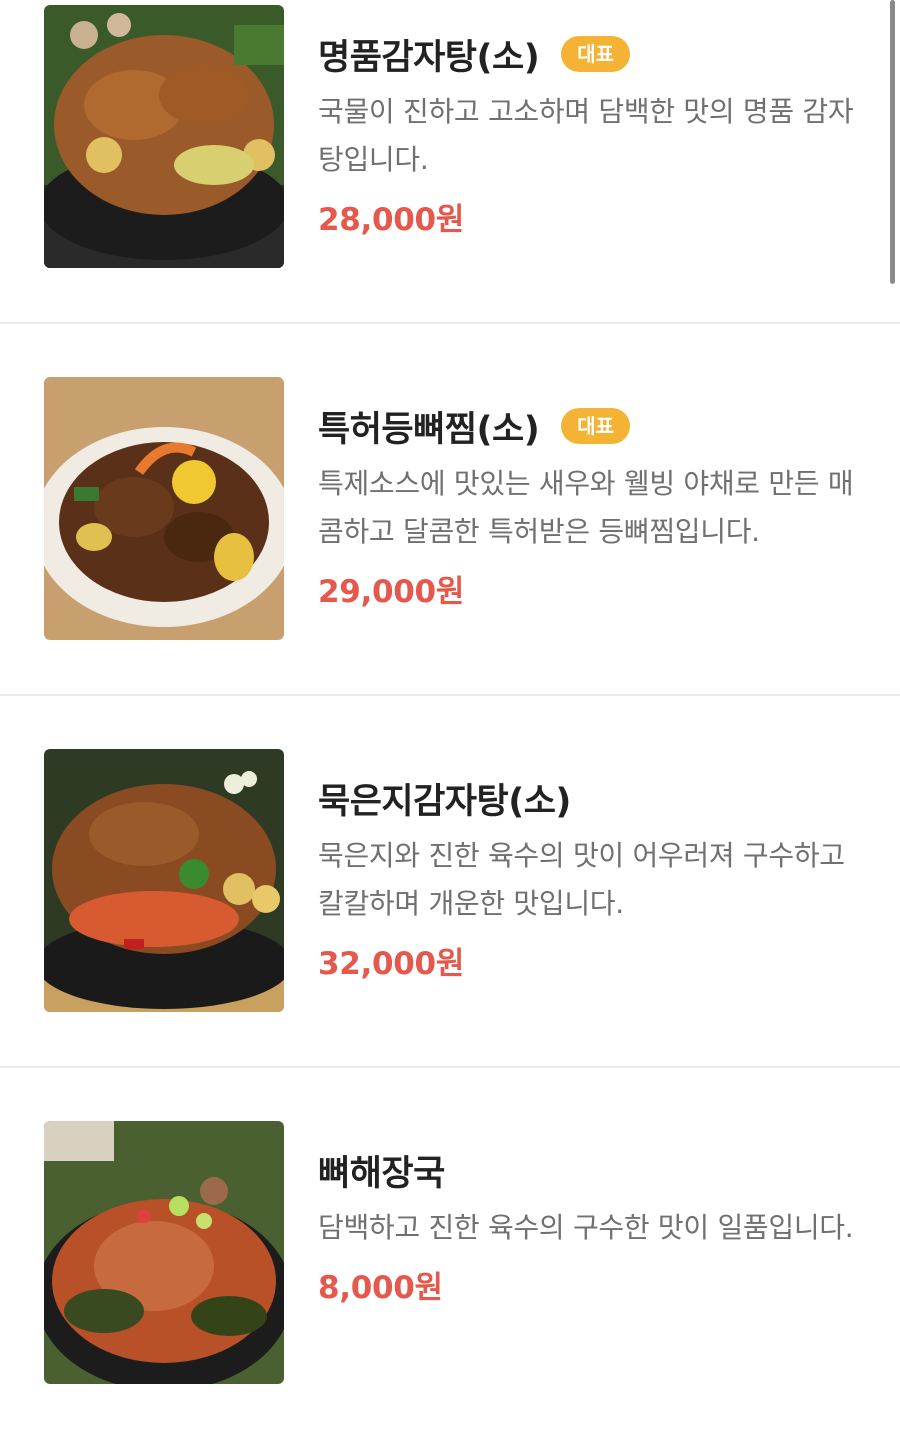  I want to click on menu-item-description: 묵은지와 진한 육수의 맛이 어우러져 구수하고 칼칼하며 개운한 맛입니다., so click(581, 879).